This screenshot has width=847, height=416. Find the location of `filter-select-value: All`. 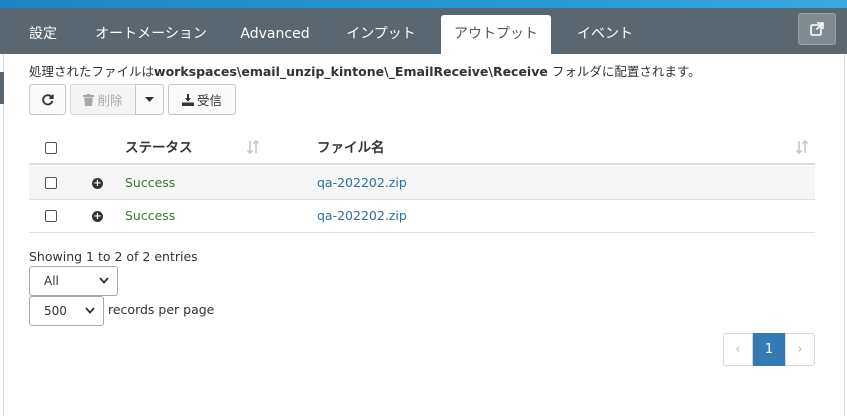

filter-select-value: All is located at coordinates (51, 281).